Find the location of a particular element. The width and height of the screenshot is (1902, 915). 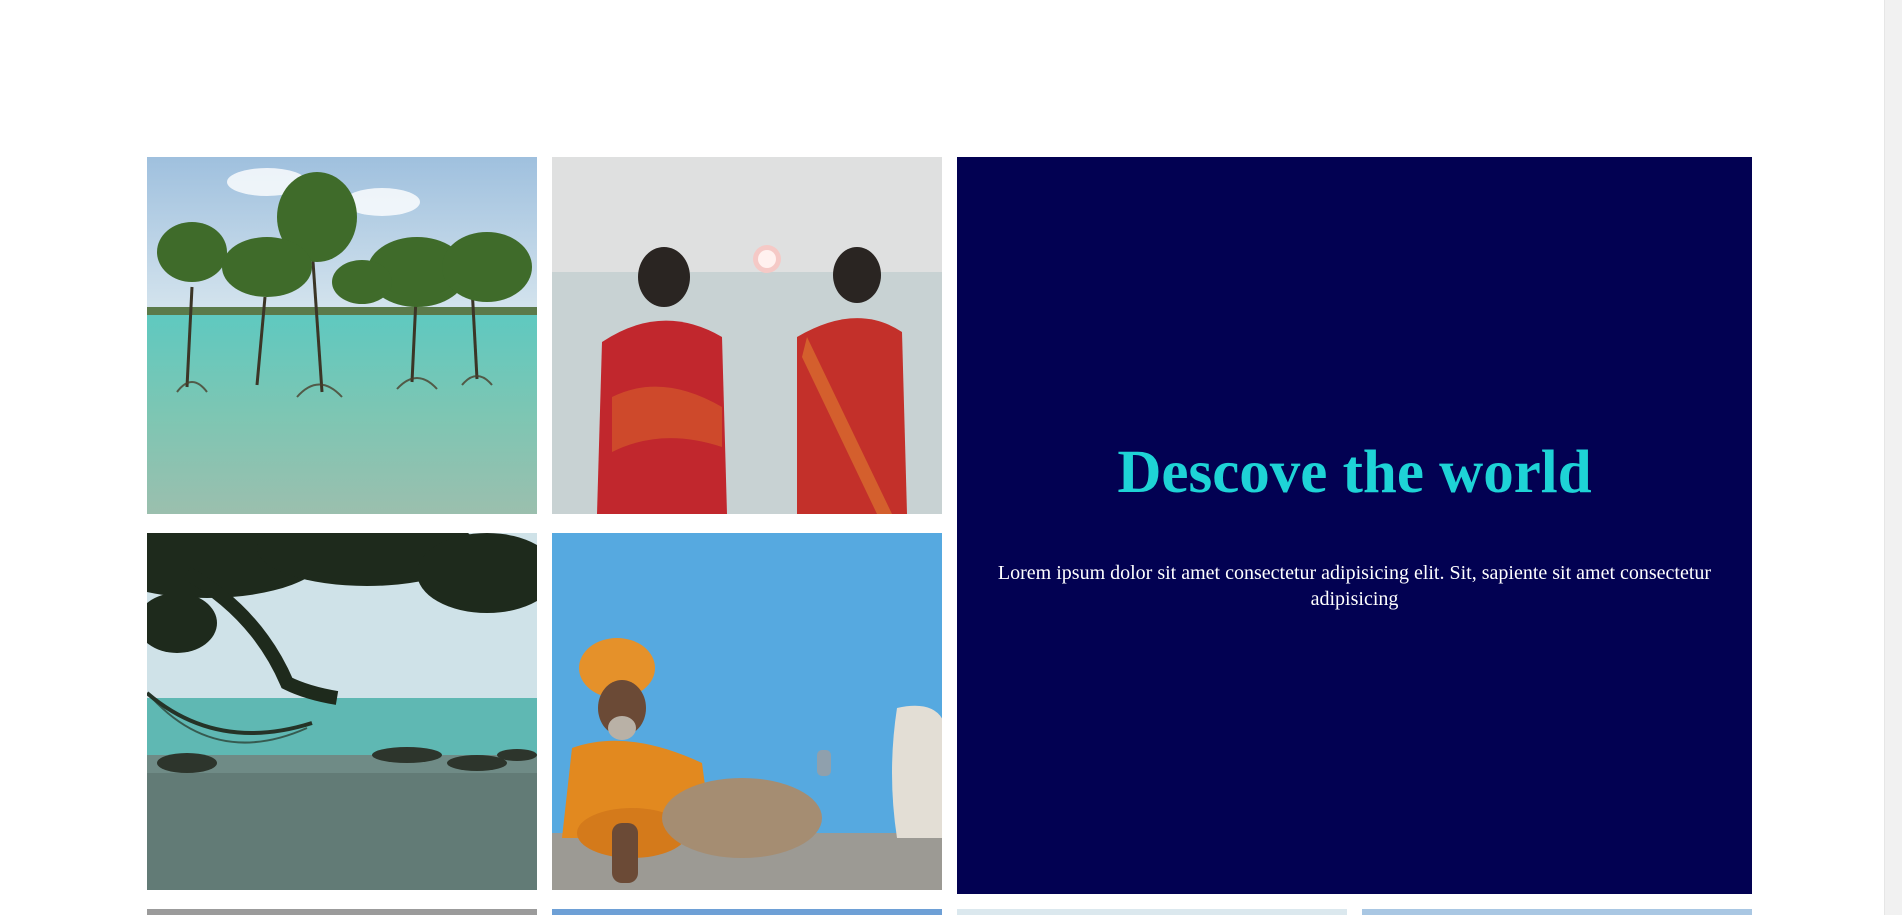

page-scrollbar is located at coordinates (1893, 457).